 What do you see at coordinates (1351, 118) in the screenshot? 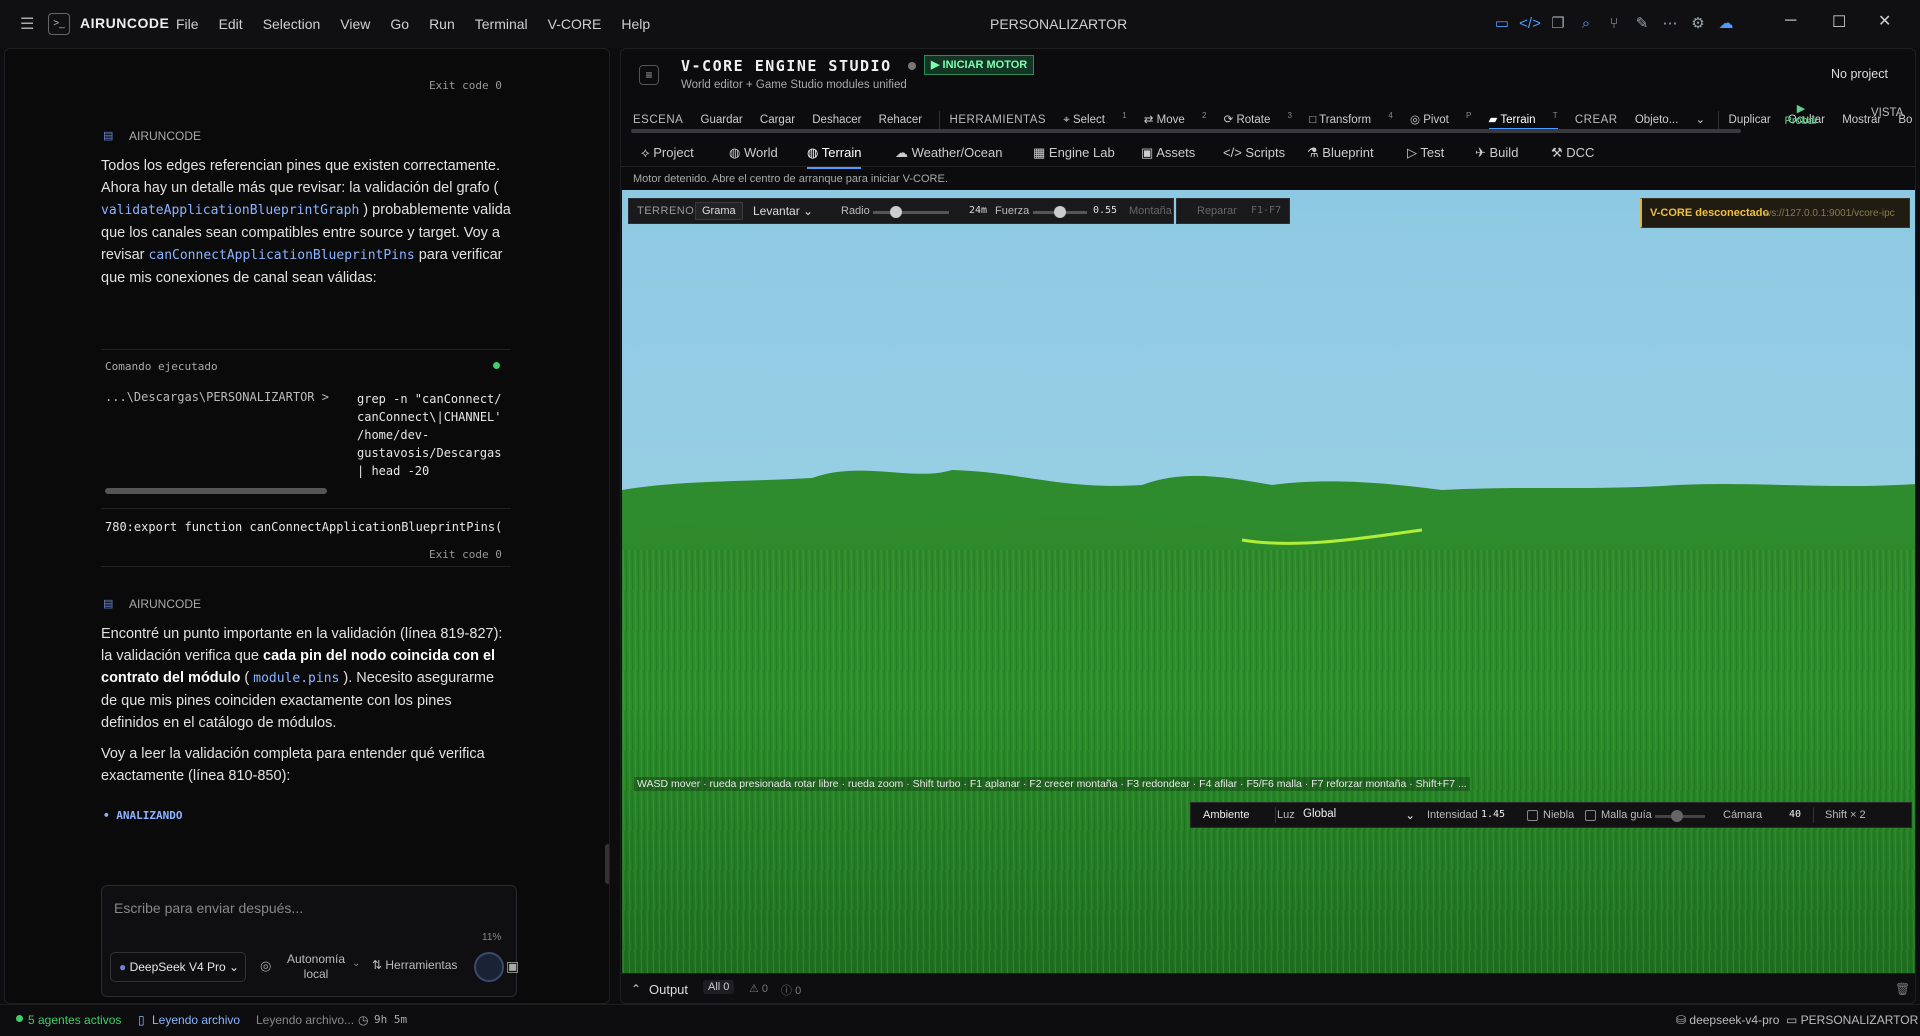
I see `transform-tool: □ Transform 4` at bounding box center [1351, 118].